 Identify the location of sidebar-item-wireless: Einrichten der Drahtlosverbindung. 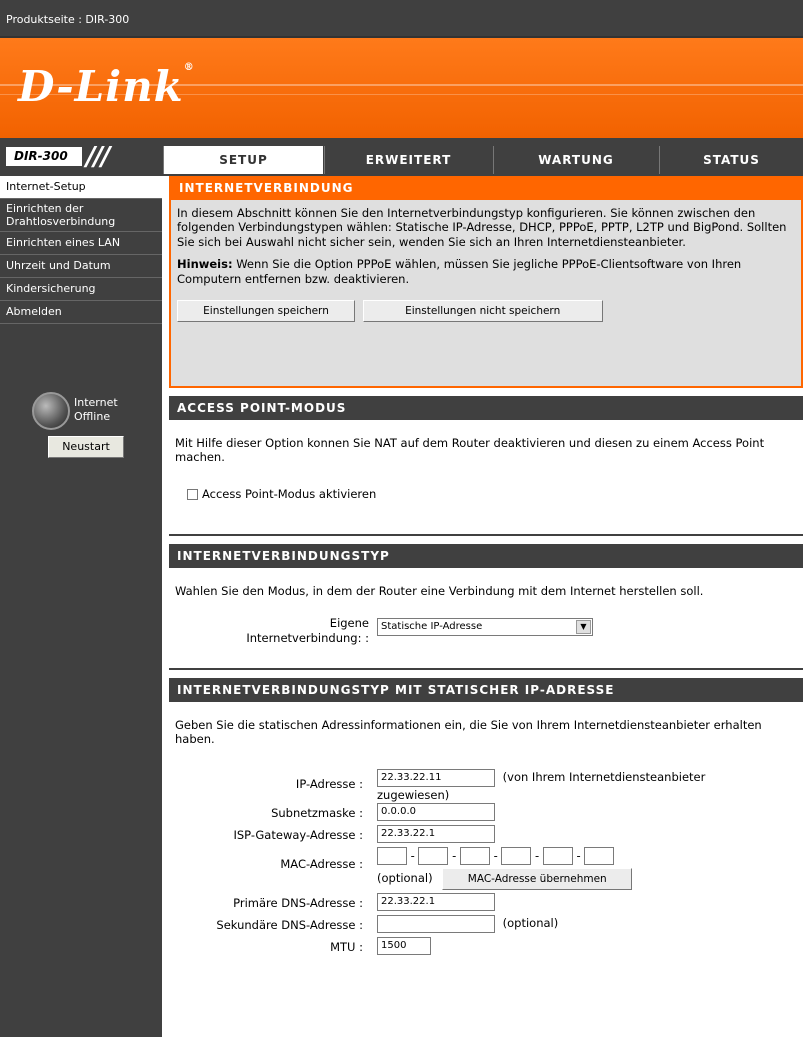
(81, 215).